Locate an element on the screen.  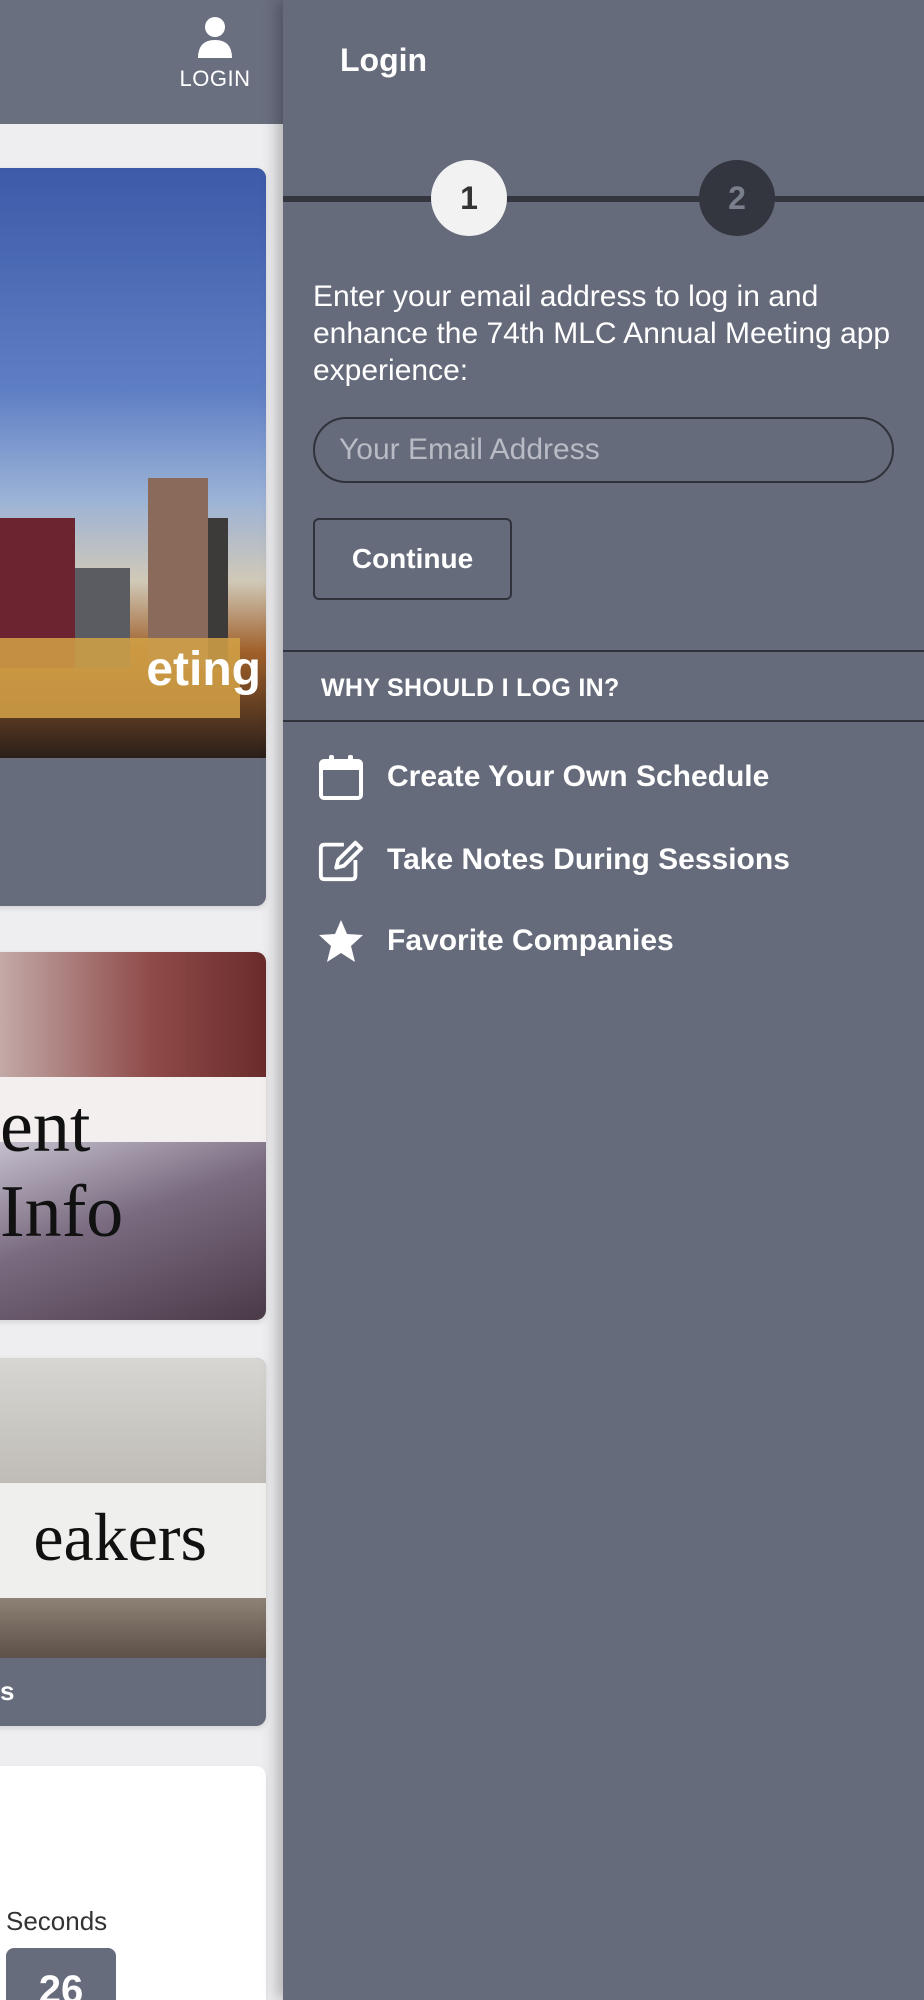
event-info-card-title: ent Info is located at coordinates (62, 1169).